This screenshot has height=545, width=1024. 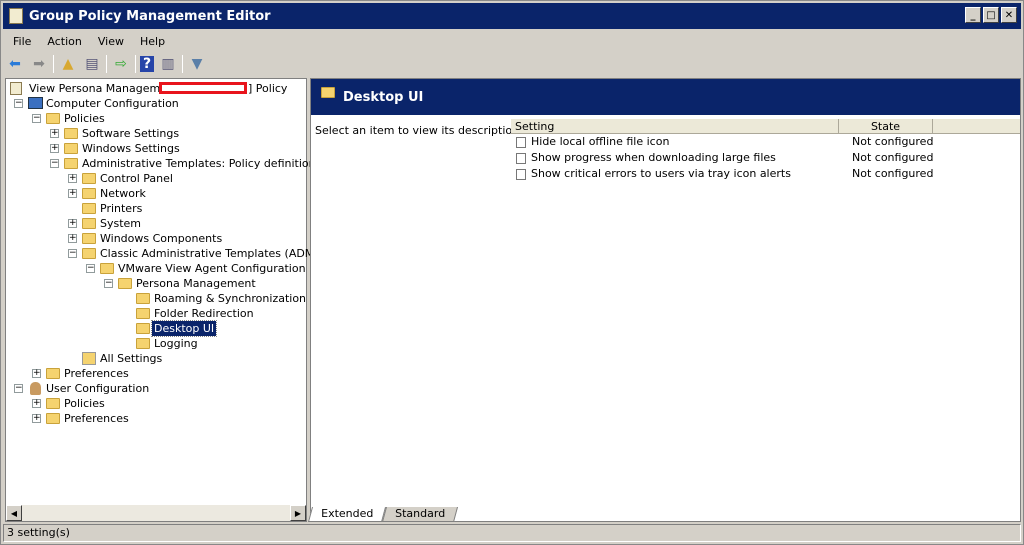 I want to click on redaction-box, so click(x=203, y=88).